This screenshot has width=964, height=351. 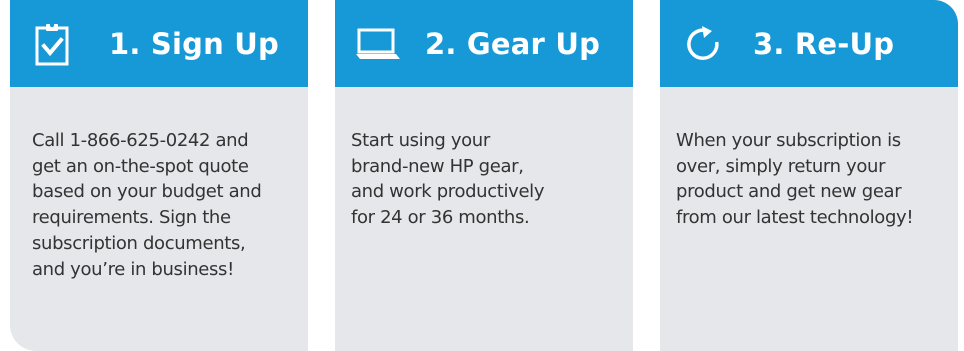 I want to click on step-header-gear-up: 2. Gear Up, so click(x=484, y=43).